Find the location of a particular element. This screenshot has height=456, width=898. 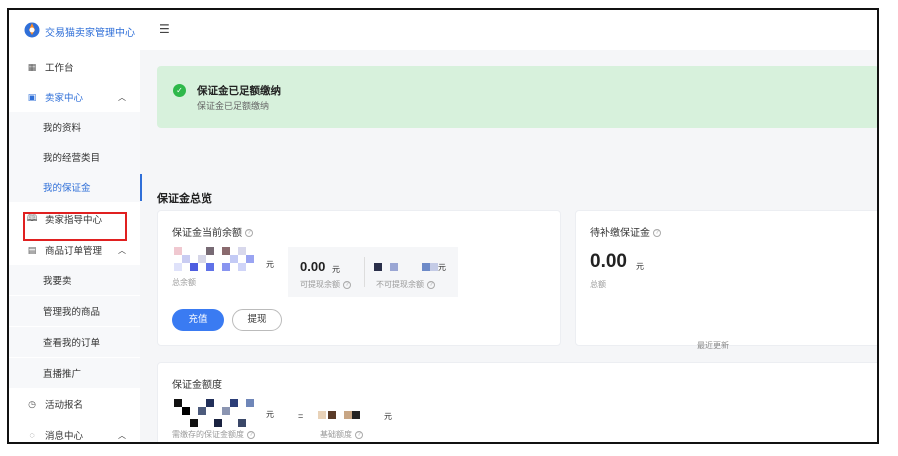

highlight-box is located at coordinates (75, 226).